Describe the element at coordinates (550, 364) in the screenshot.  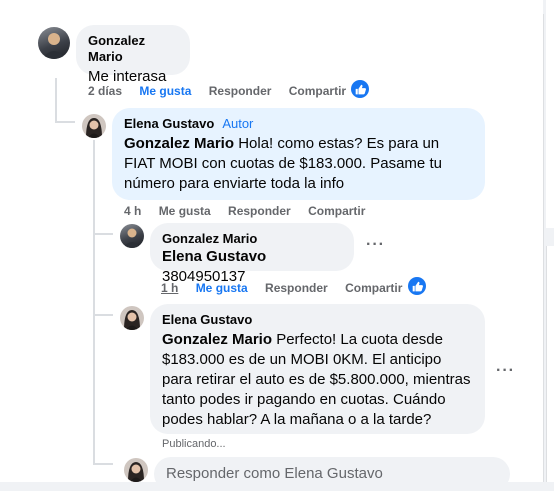
I see `right-column-card` at that location.